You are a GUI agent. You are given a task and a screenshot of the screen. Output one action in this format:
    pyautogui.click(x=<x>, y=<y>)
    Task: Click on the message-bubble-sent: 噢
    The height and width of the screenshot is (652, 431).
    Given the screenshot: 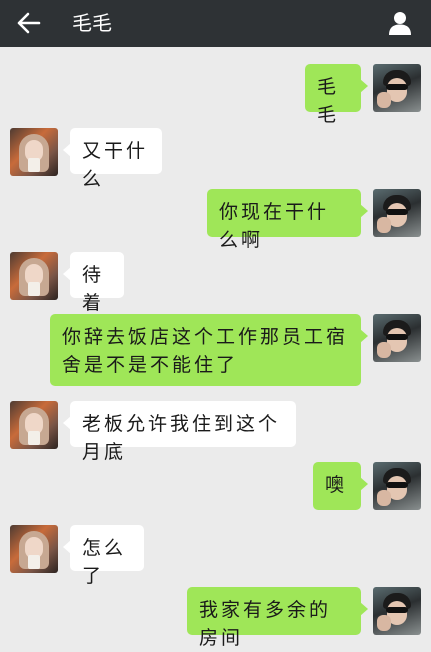 What is the action you would take?
    pyautogui.click(x=340, y=486)
    